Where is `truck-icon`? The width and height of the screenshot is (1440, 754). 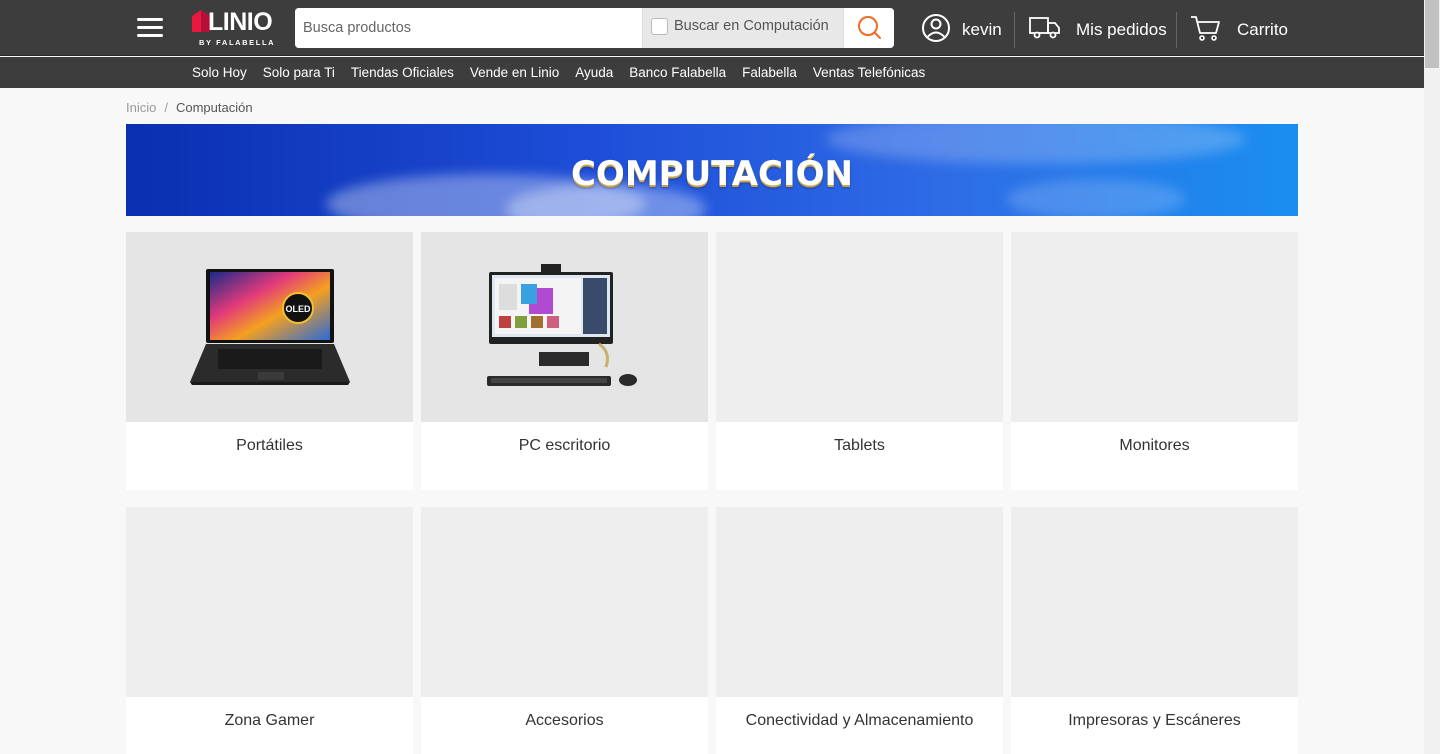 truck-icon is located at coordinates (1044, 28).